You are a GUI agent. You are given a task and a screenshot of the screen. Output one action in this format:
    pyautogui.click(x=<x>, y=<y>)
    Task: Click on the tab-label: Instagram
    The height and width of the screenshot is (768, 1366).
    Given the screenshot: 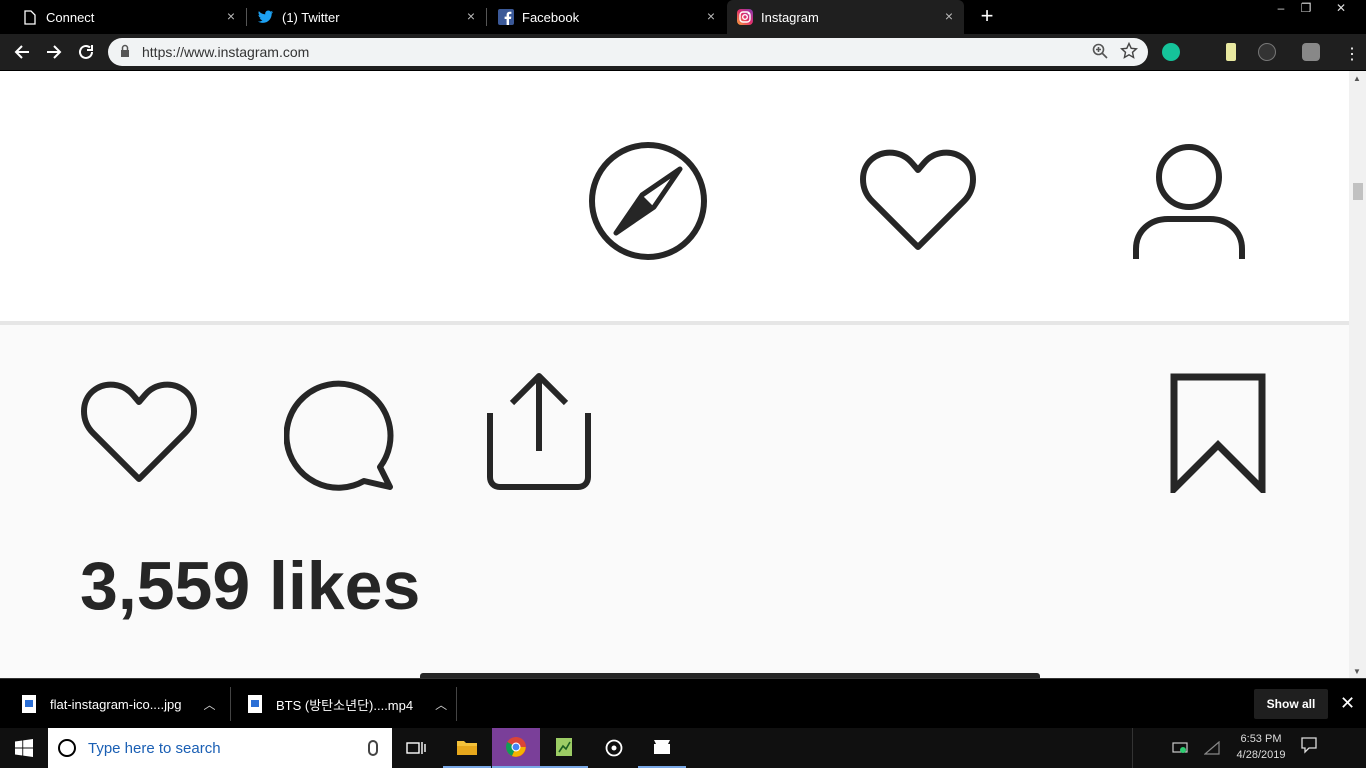 What is the action you would take?
    pyautogui.click(x=790, y=17)
    